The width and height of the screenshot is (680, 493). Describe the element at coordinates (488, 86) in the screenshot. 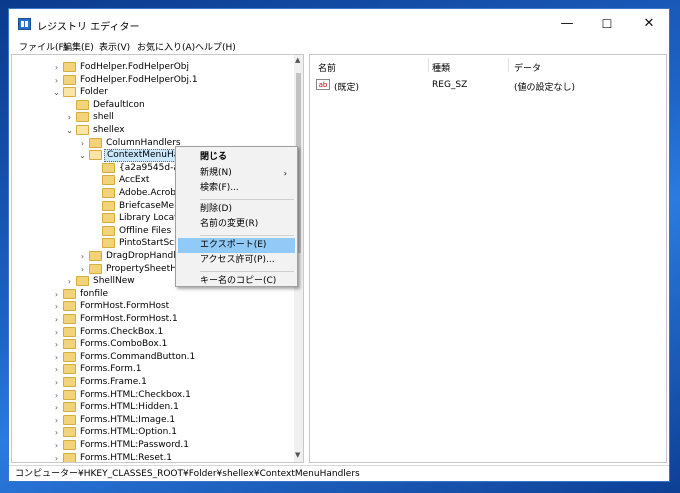

I see `value-row: ab (既定) REG_SZ (値の設定なし)` at that location.